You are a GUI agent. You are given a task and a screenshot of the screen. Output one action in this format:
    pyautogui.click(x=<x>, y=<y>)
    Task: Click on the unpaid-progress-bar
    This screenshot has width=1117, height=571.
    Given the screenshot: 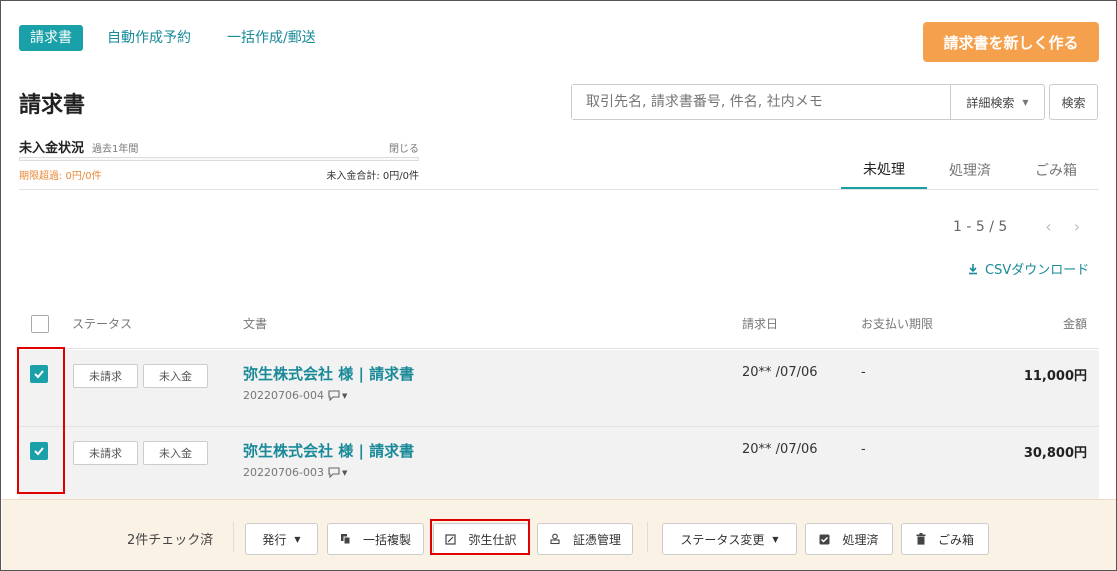 What is the action you would take?
    pyautogui.click(x=219, y=159)
    